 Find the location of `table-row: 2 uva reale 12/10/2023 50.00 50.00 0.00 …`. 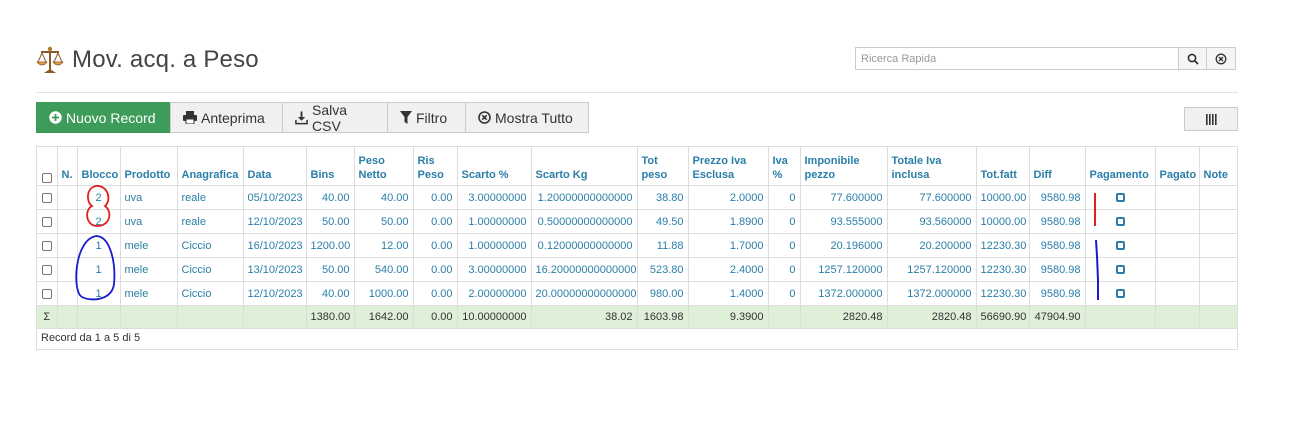

table-row: 2 uva reale 12/10/2023 50.00 50.00 0.00 … is located at coordinates (637, 221).